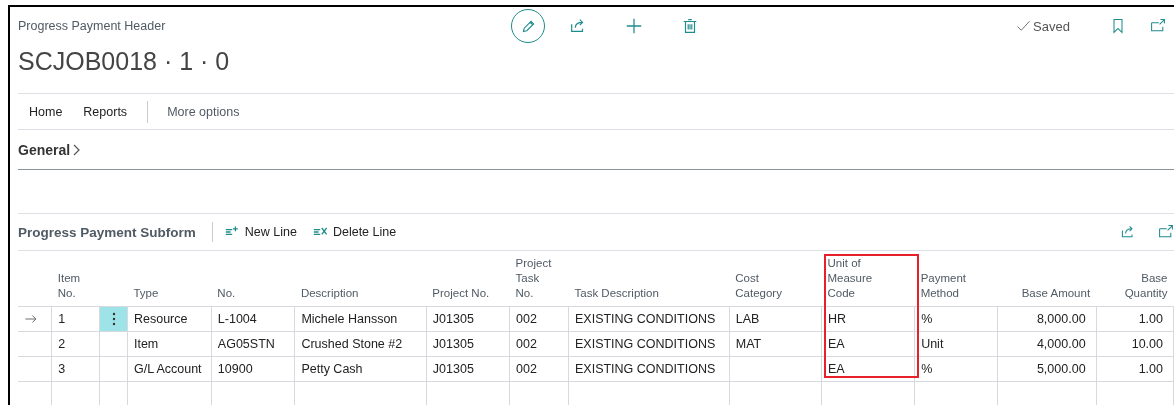 This screenshot has width=1176, height=408. I want to click on subform-title: Progress Payment Subform, so click(107, 232).